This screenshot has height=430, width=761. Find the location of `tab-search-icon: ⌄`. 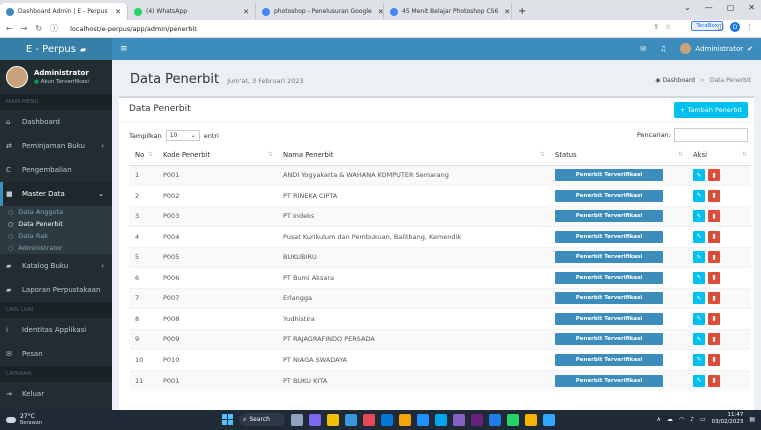

tab-search-icon: ⌄ is located at coordinates (687, 7).